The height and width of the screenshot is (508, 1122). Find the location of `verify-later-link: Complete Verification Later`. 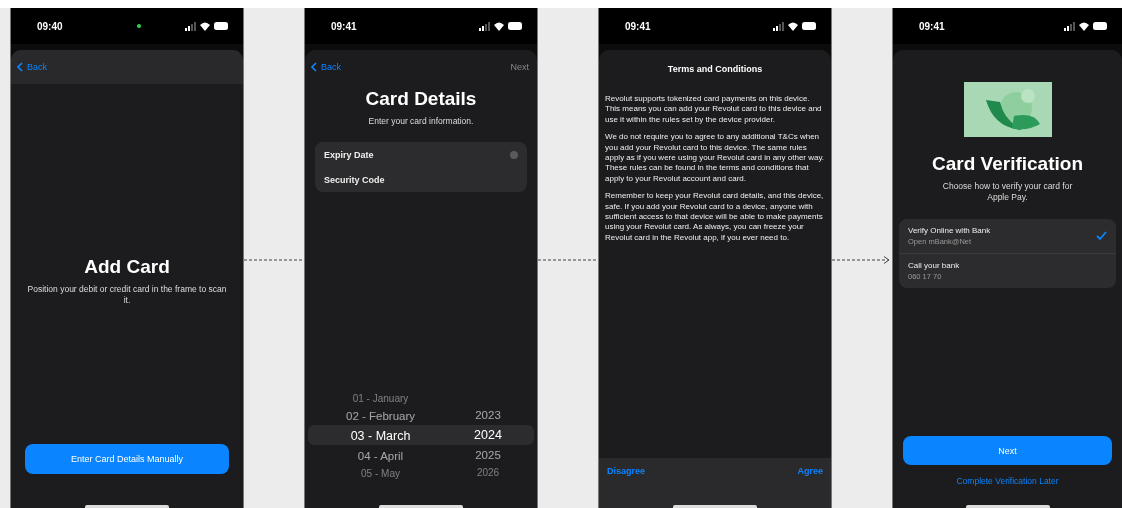

verify-later-link: Complete Verification Later is located at coordinates (1007, 481).